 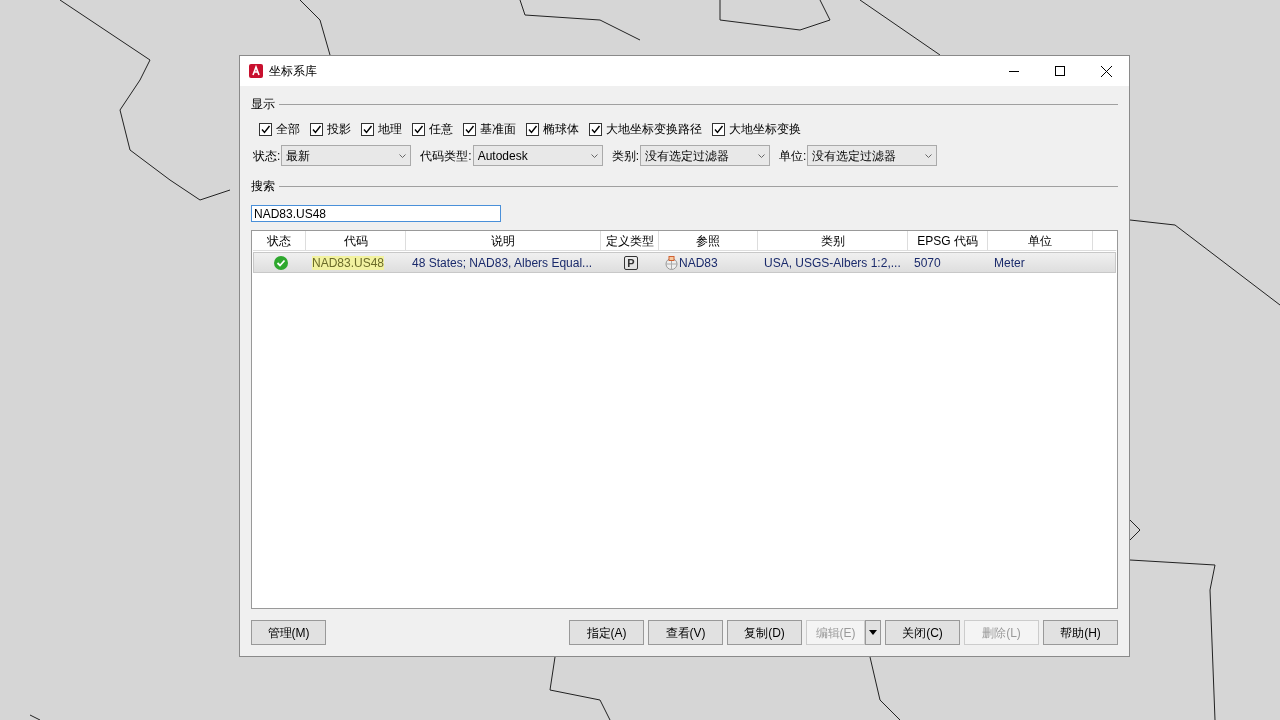 What do you see at coordinates (927, 262) in the screenshot?
I see `table-cell: 5070` at bounding box center [927, 262].